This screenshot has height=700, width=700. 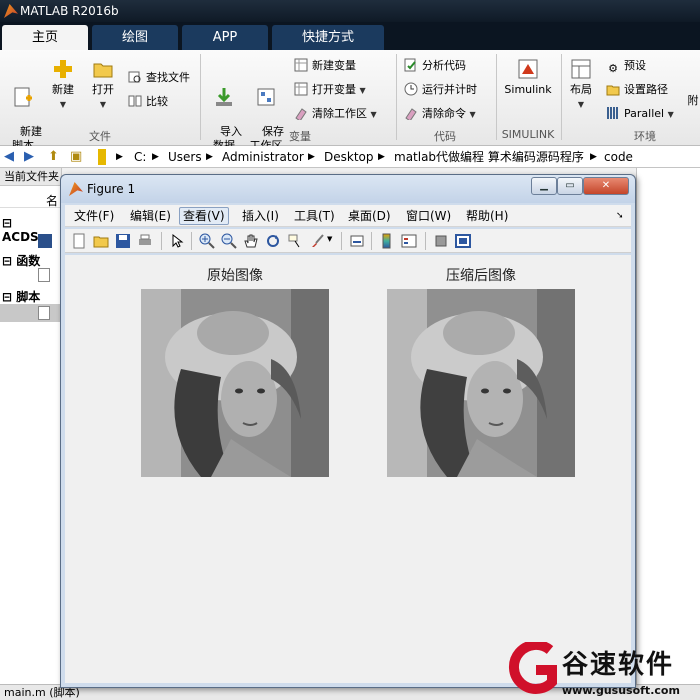 I want to click on set-path-icon, so click(x=613, y=90).